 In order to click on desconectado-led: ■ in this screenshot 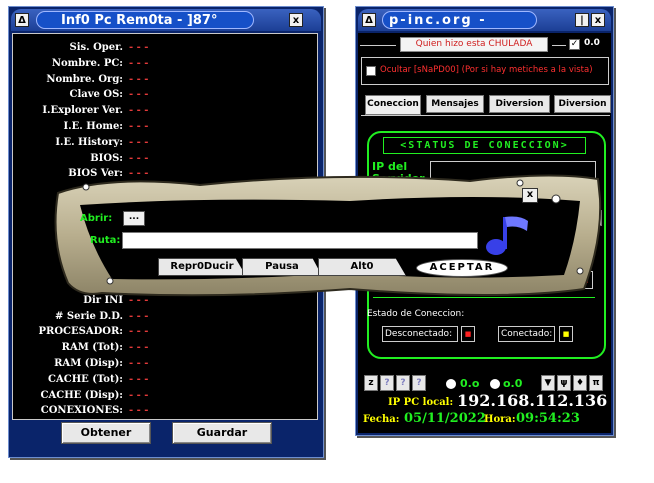, I will do `click(468, 334)`.